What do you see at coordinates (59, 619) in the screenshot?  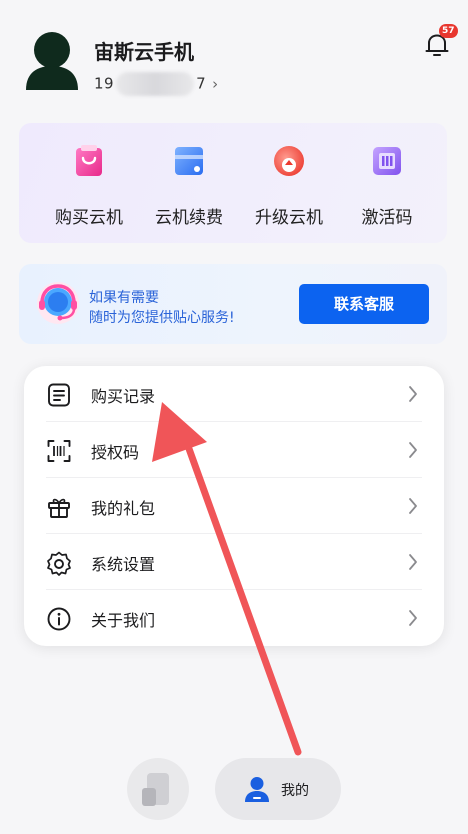 I see `info-icon` at bounding box center [59, 619].